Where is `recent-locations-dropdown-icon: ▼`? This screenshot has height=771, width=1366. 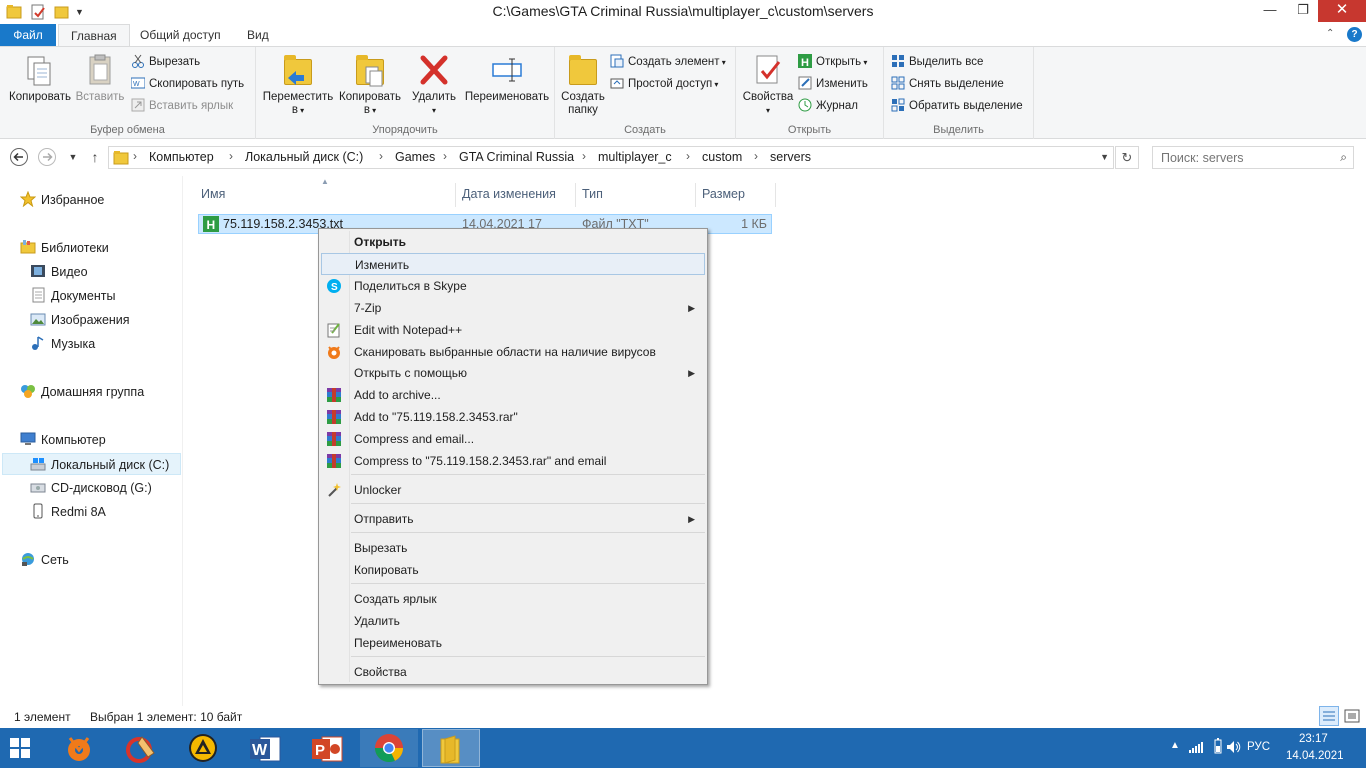
recent-locations-dropdown-icon: ▼ is located at coordinates (73, 157).